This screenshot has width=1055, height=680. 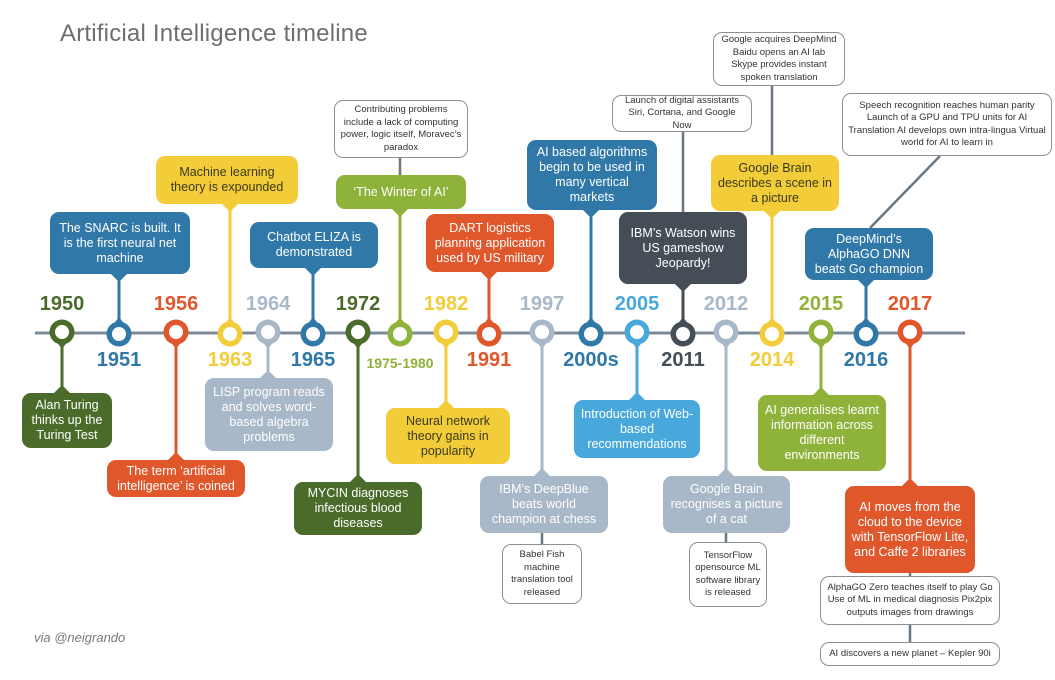 What do you see at coordinates (176, 304) in the screenshot?
I see `year-label: 1956` at bounding box center [176, 304].